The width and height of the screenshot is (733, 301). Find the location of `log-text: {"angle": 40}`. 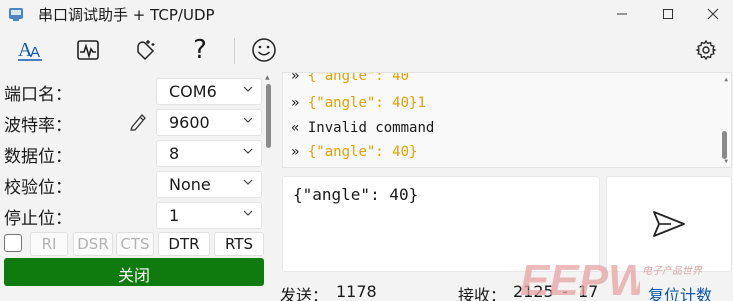

log-text: {"angle": 40} is located at coordinates (362, 152).